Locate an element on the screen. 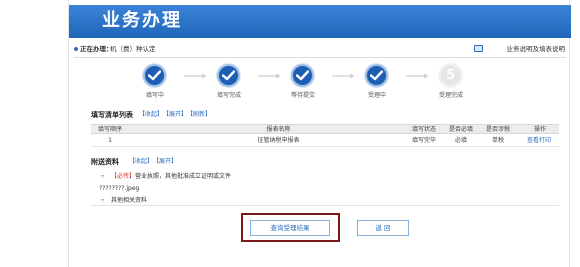 The width and height of the screenshot is (580, 267). table-header: 填写顺序 报表名称 填写状态 是否必填 是否涉税 操作 is located at coordinates (325, 129).